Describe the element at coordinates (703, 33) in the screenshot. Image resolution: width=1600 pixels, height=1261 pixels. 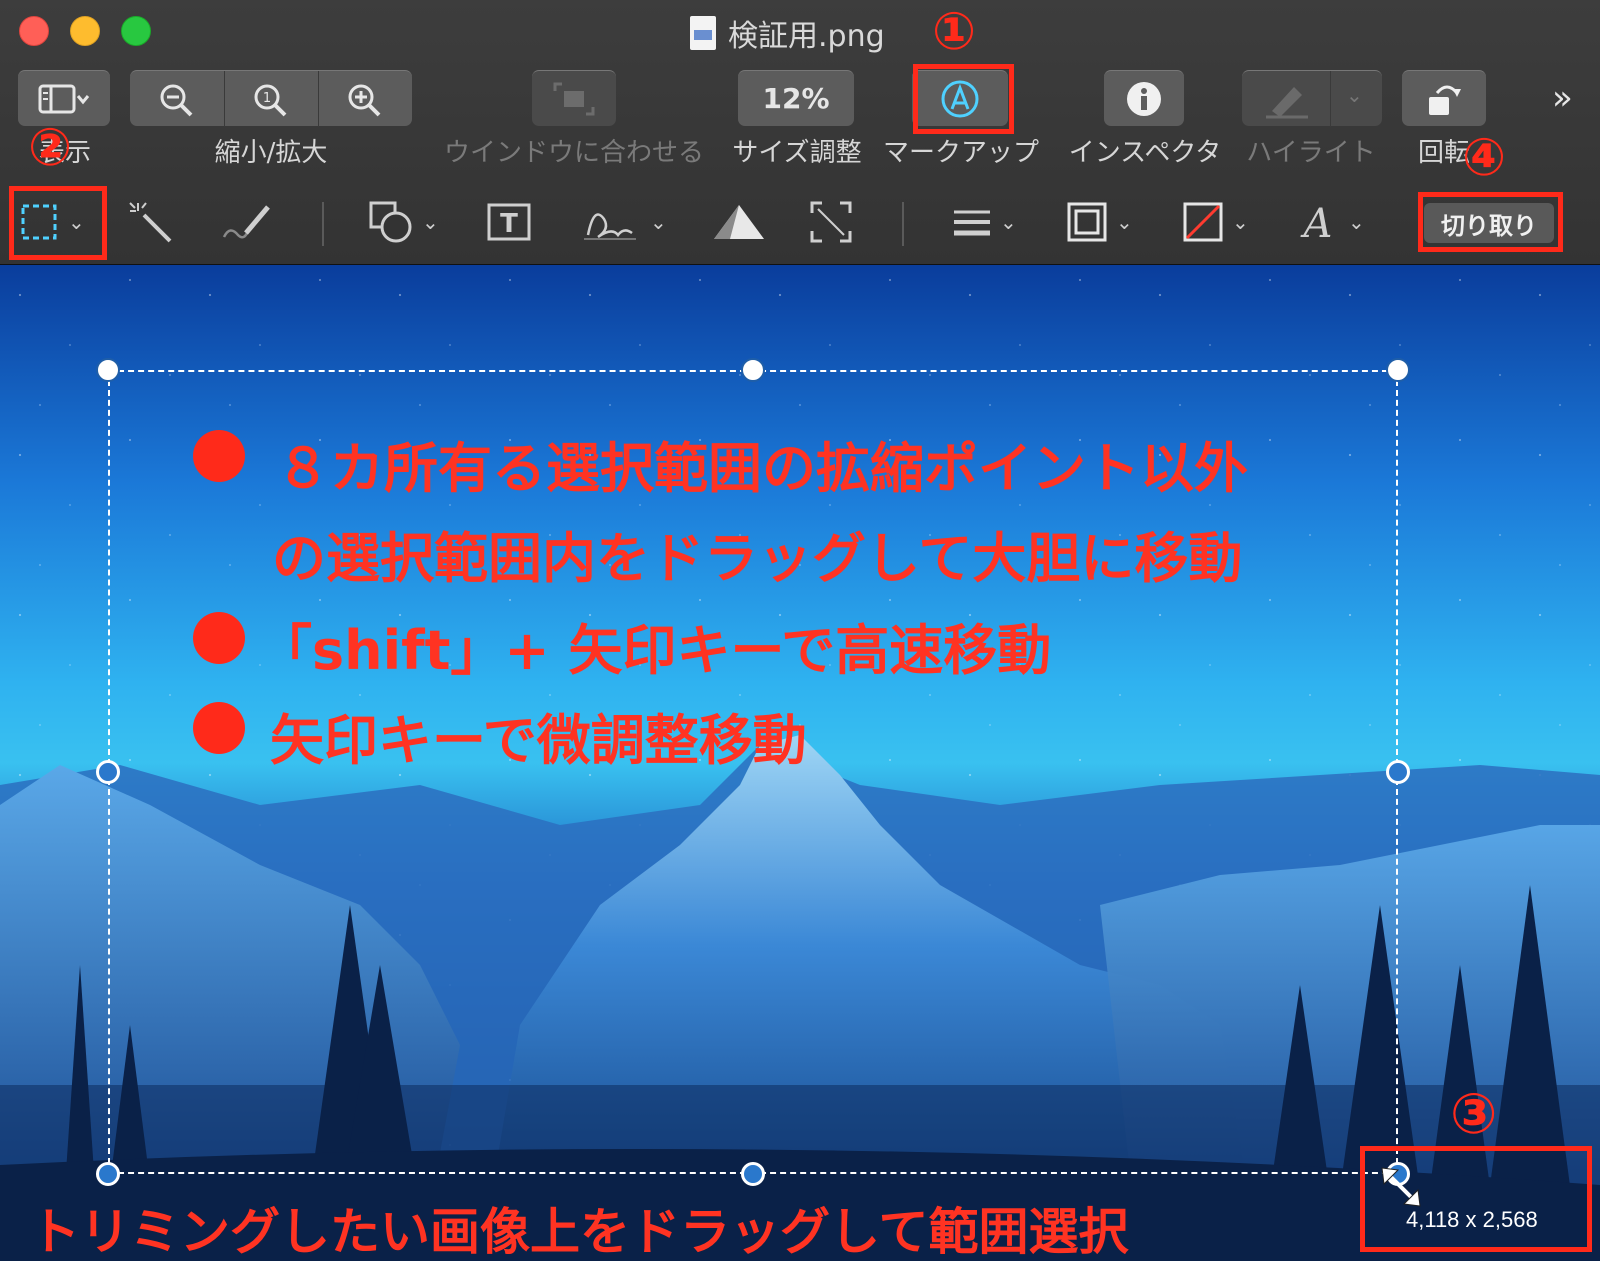
I see `document-icon` at that location.